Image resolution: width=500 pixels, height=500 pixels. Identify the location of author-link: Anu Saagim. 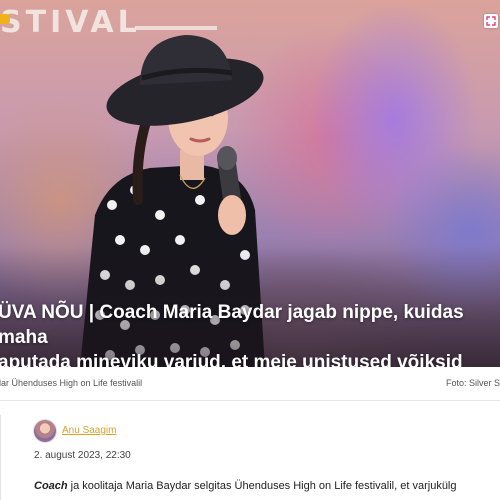
(89, 430).